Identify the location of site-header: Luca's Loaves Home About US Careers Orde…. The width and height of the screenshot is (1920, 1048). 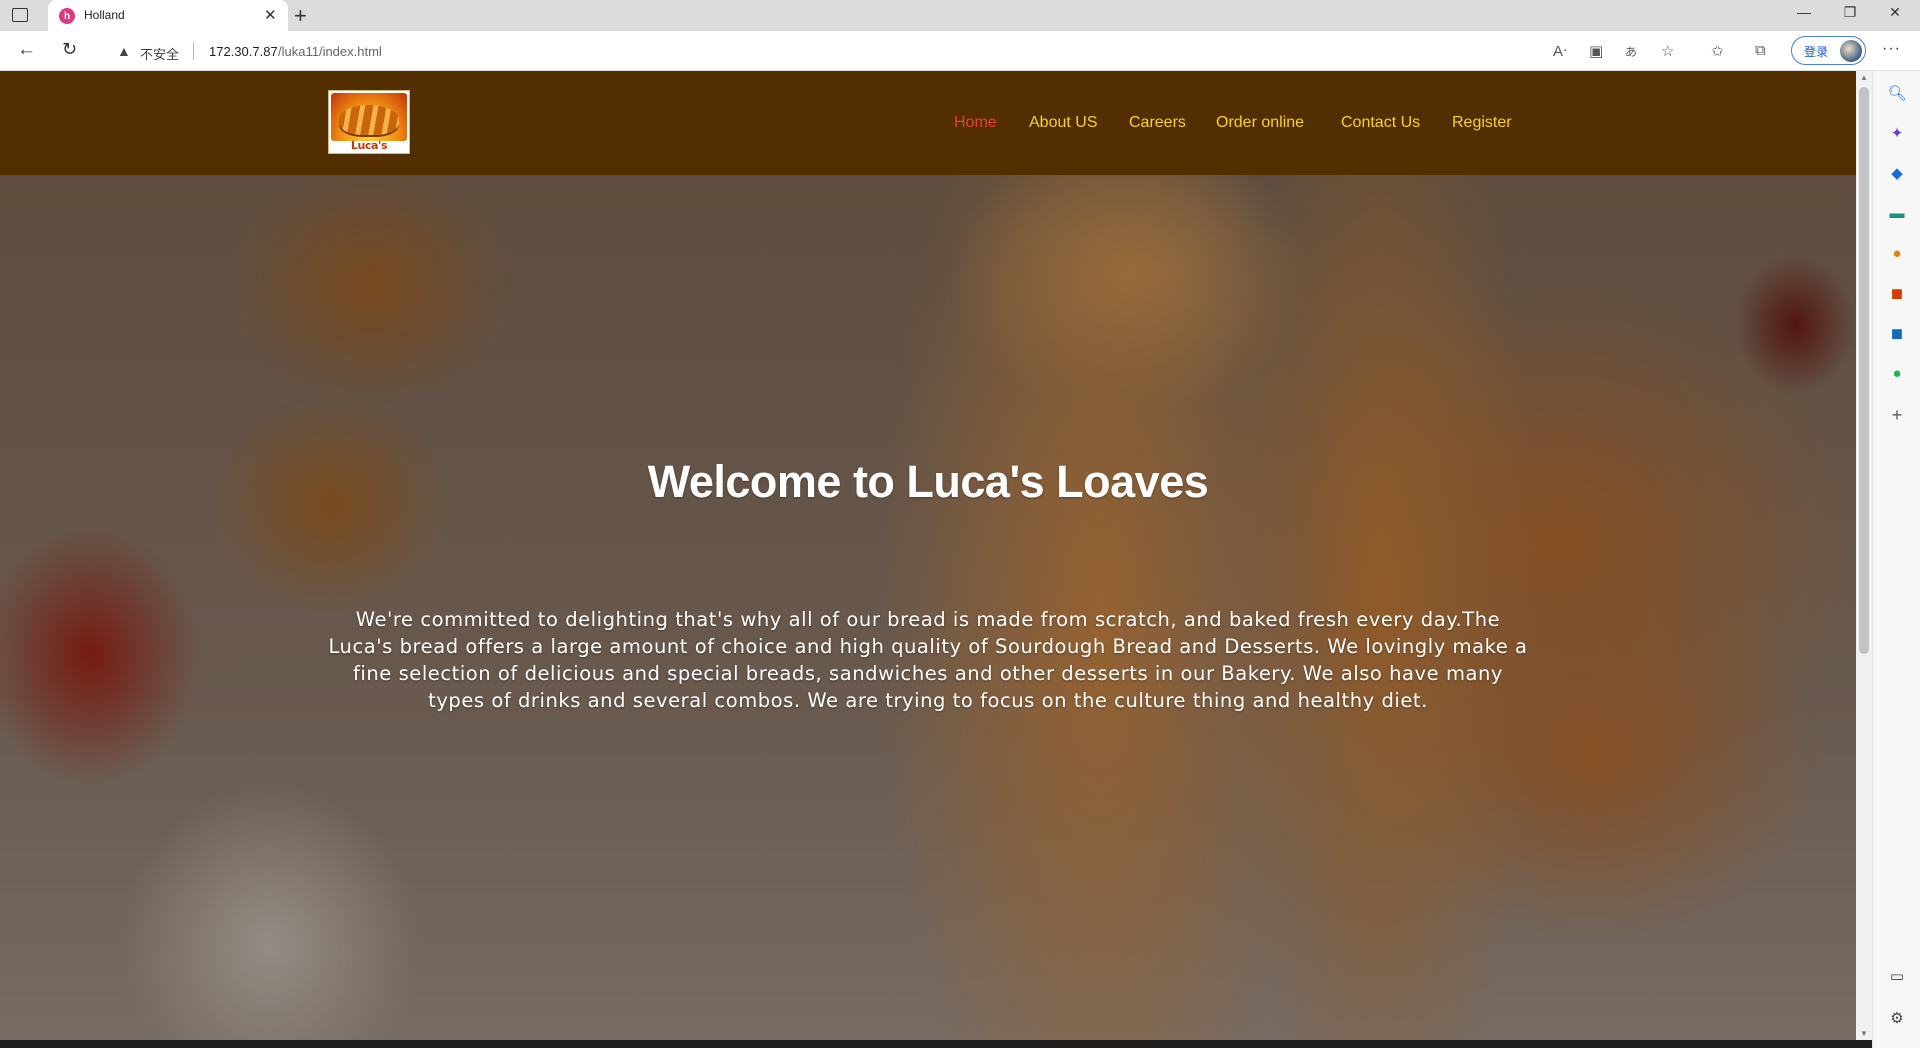
(928, 123).